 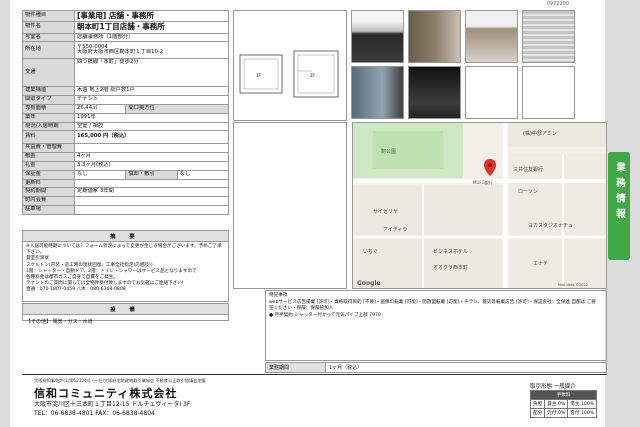 What do you see at coordinates (120, 52) in the screenshot?
I see `address: 大阪府大阪市西区靭本町１丁目10-2` at bounding box center [120, 52].